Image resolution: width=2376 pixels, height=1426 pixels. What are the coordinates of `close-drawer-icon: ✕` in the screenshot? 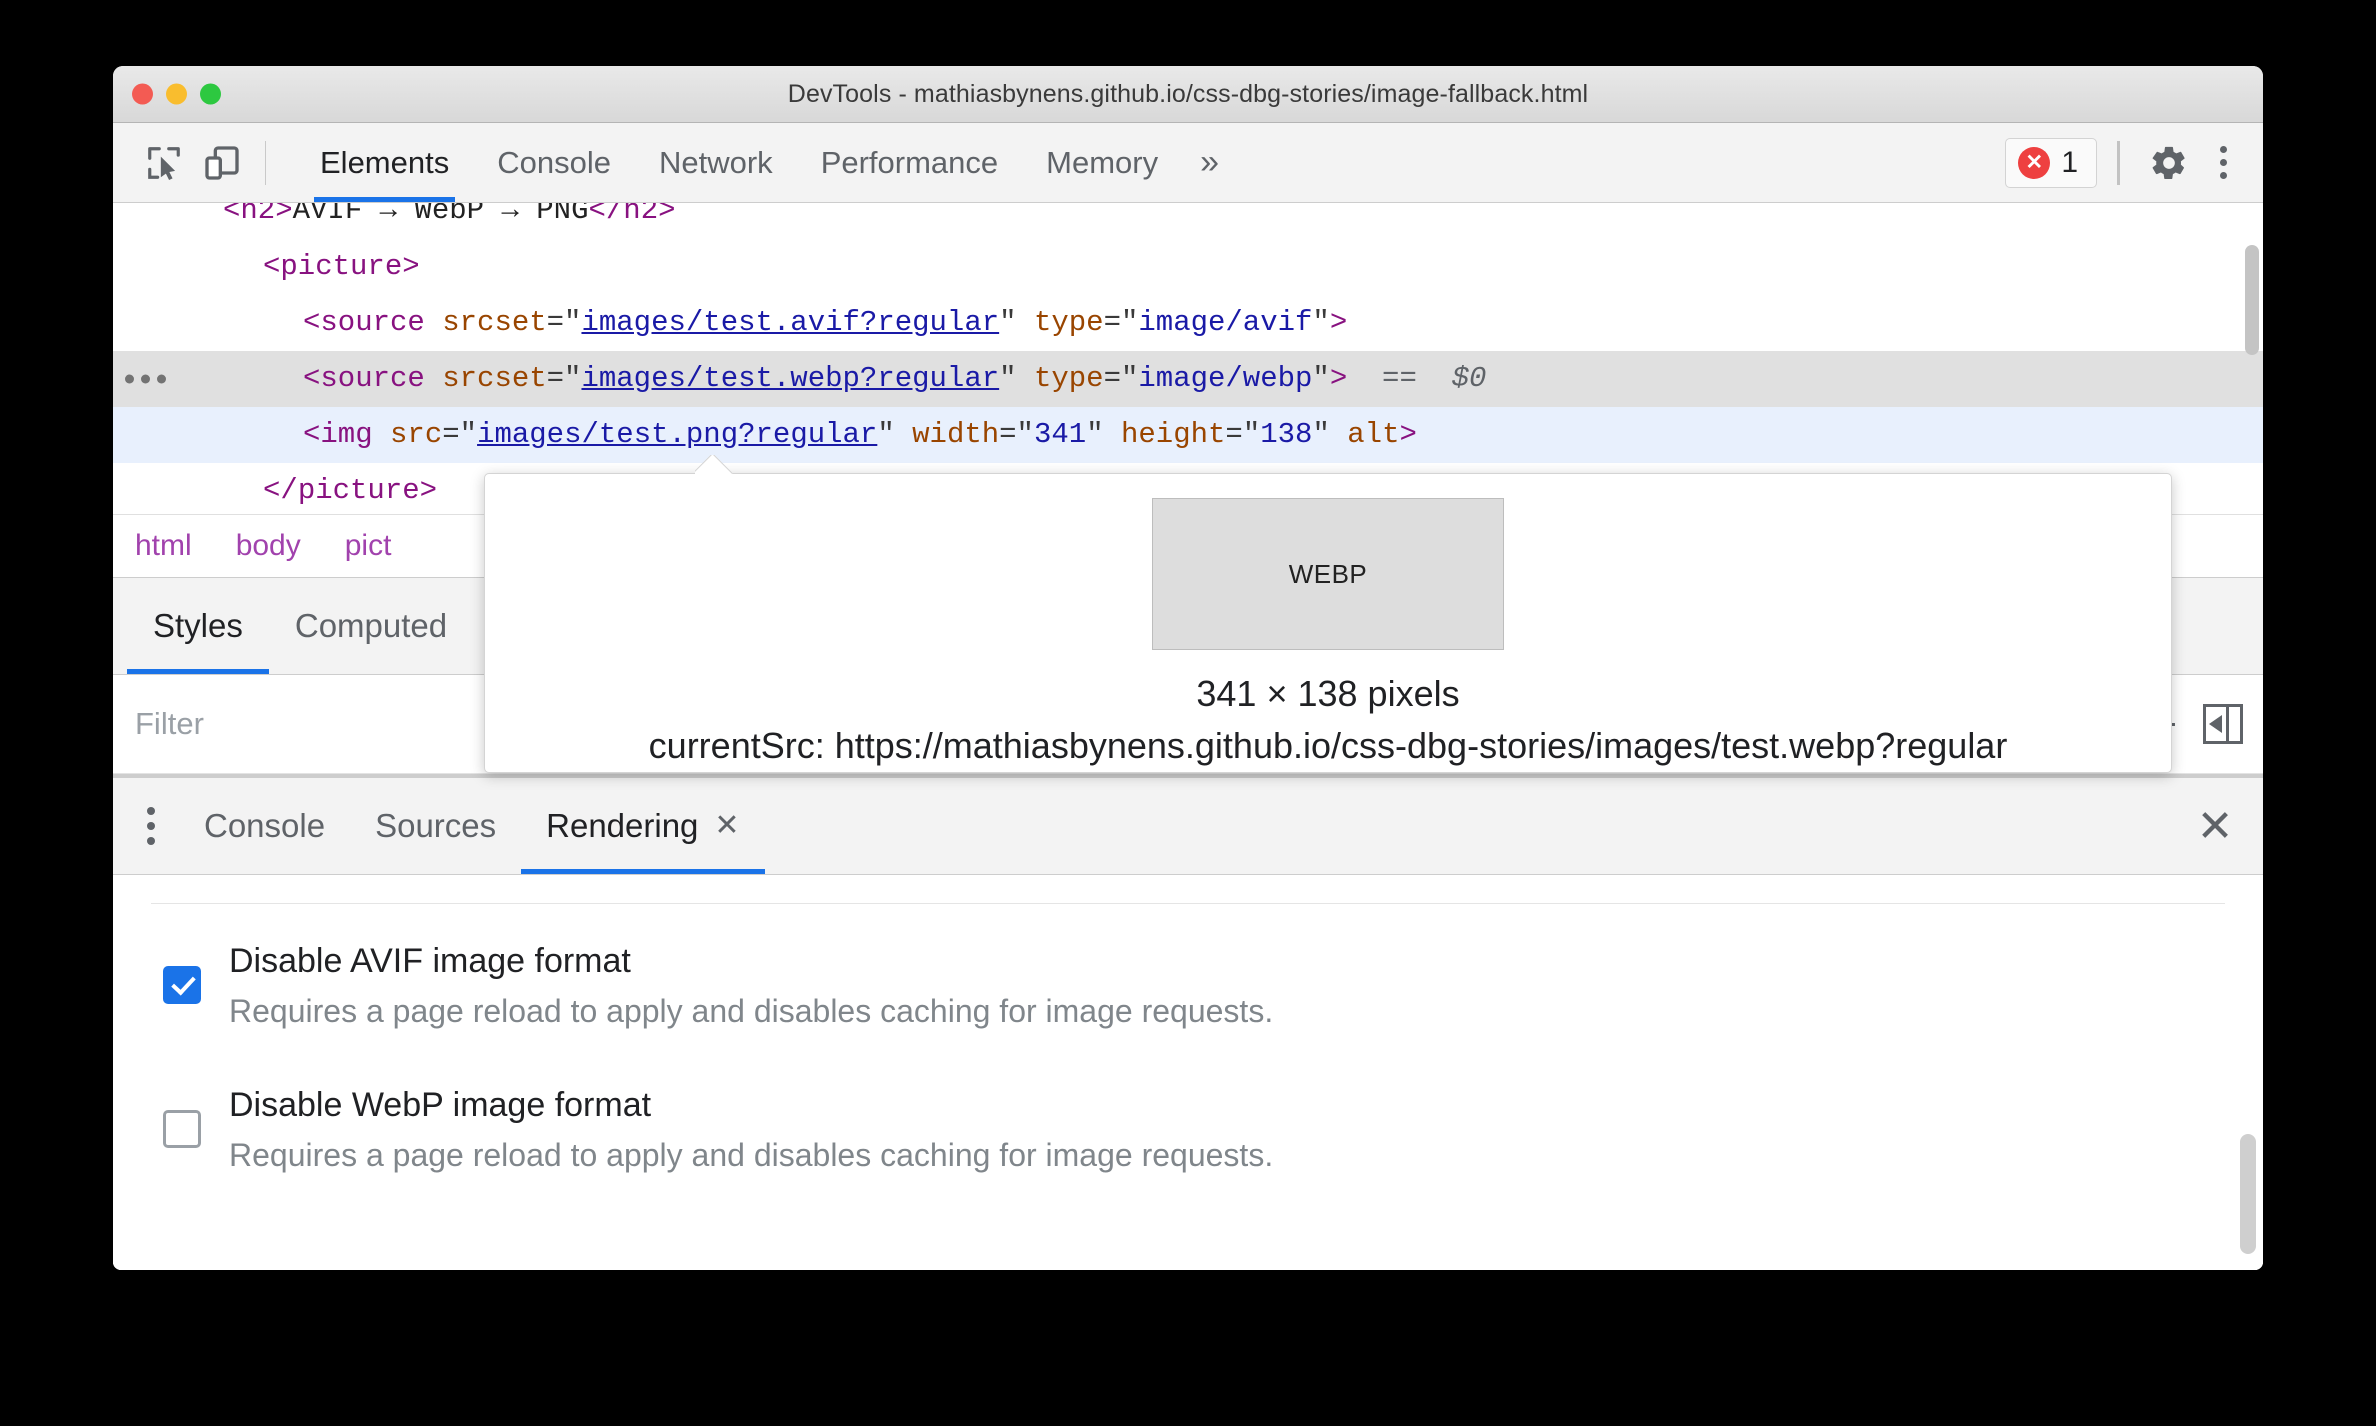 It's located at (2215, 826).